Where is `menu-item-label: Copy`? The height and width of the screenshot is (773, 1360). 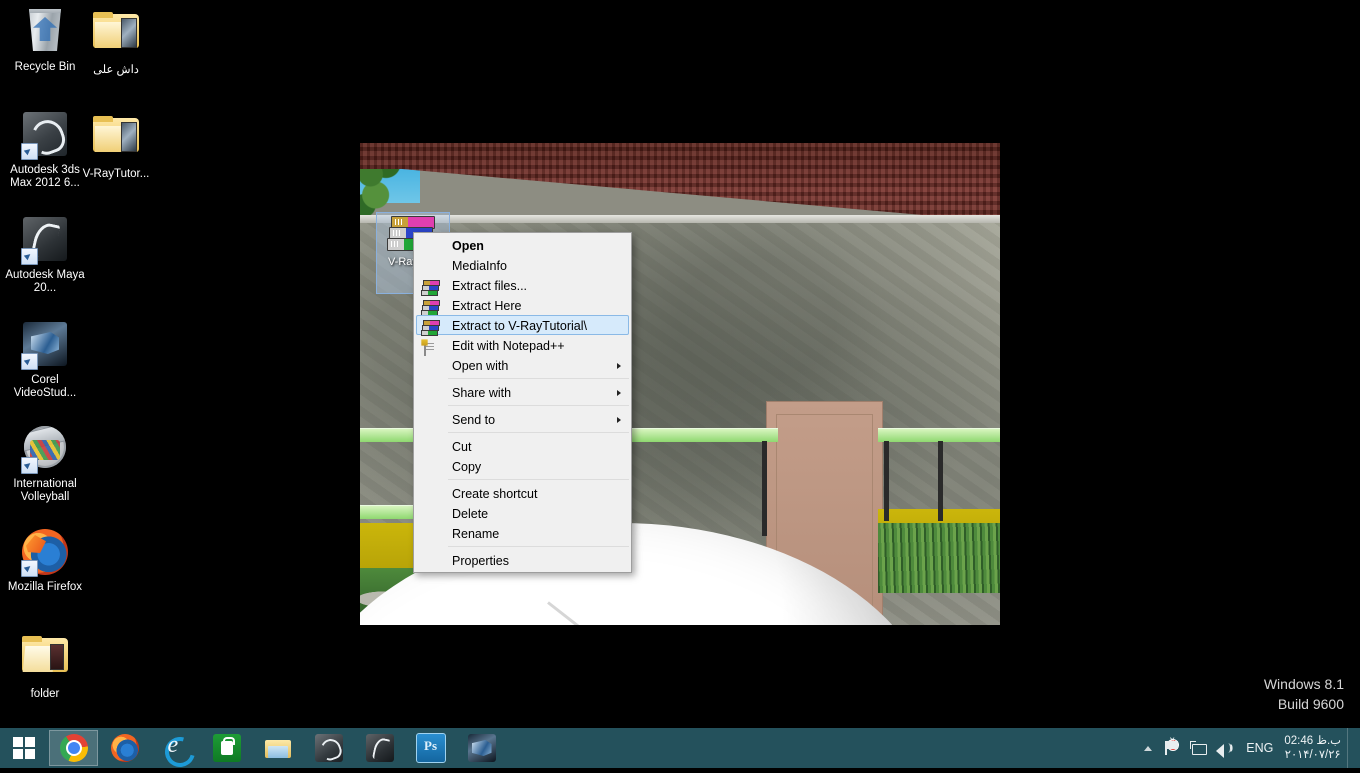
menu-item-label: Copy is located at coordinates (467, 467).